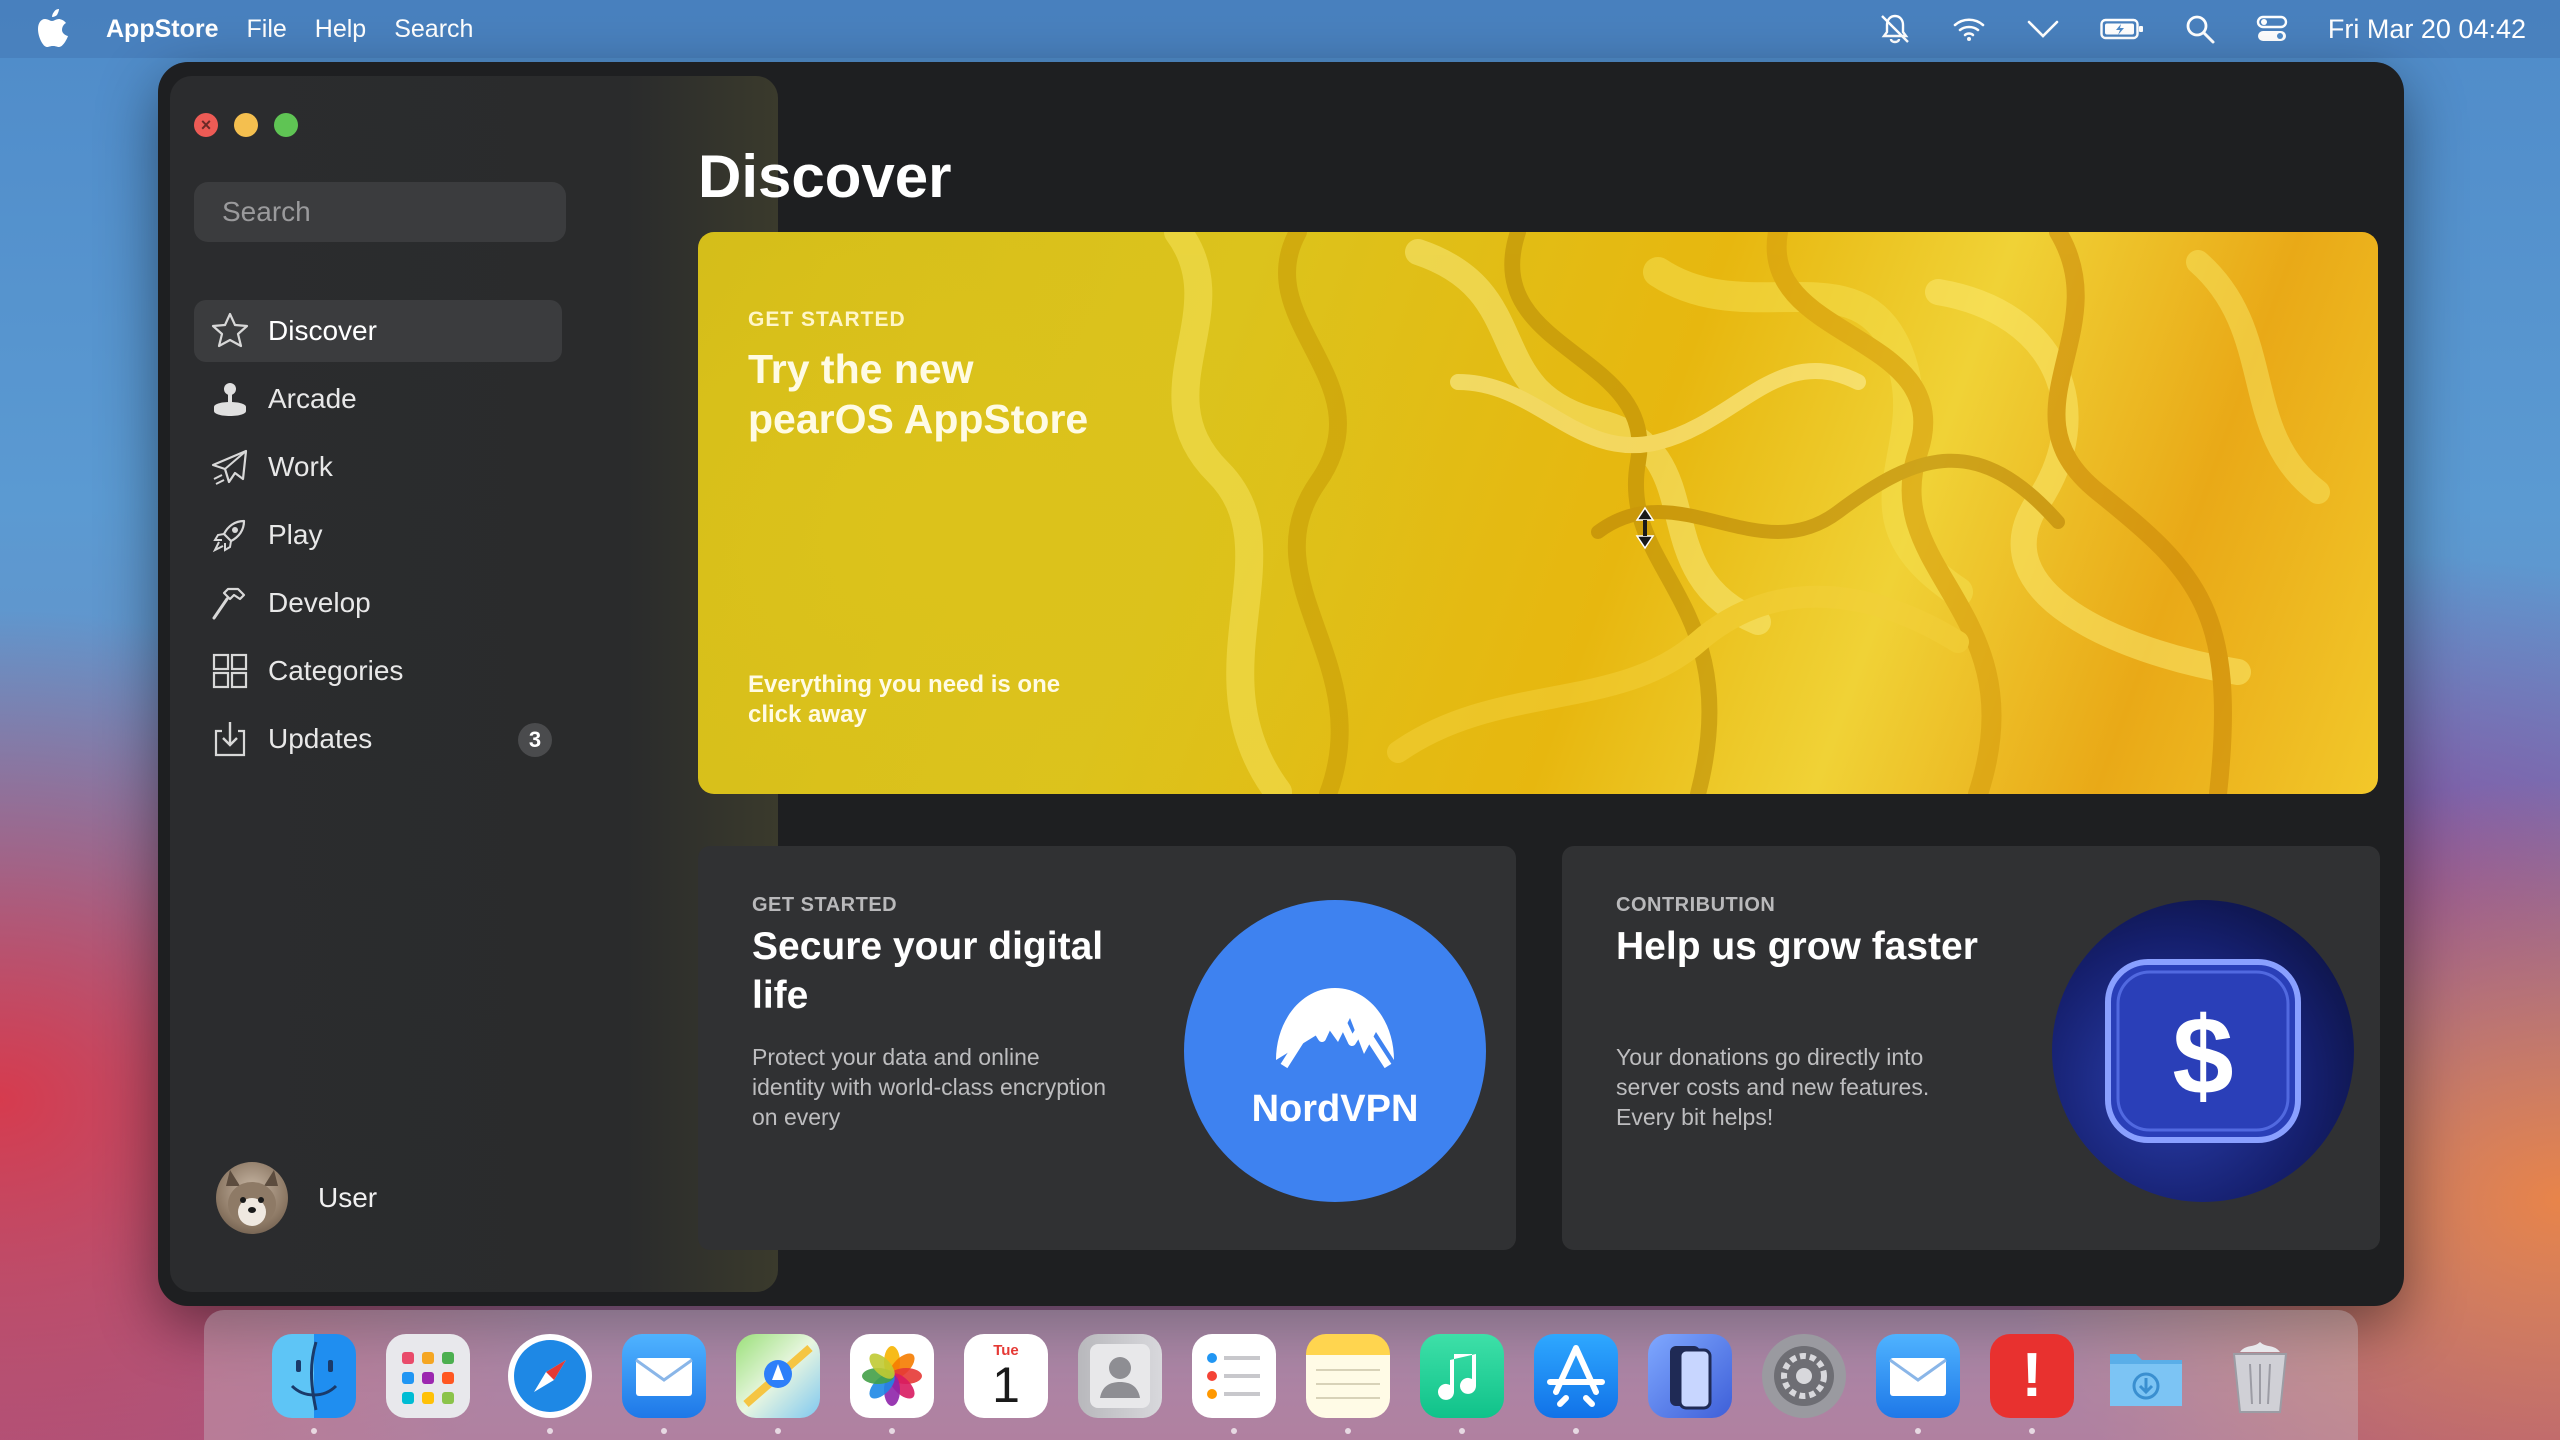 The height and width of the screenshot is (1440, 2560). Describe the element at coordinates (286, 125) in the screenshot. I see `maximize-window-button` at that location.